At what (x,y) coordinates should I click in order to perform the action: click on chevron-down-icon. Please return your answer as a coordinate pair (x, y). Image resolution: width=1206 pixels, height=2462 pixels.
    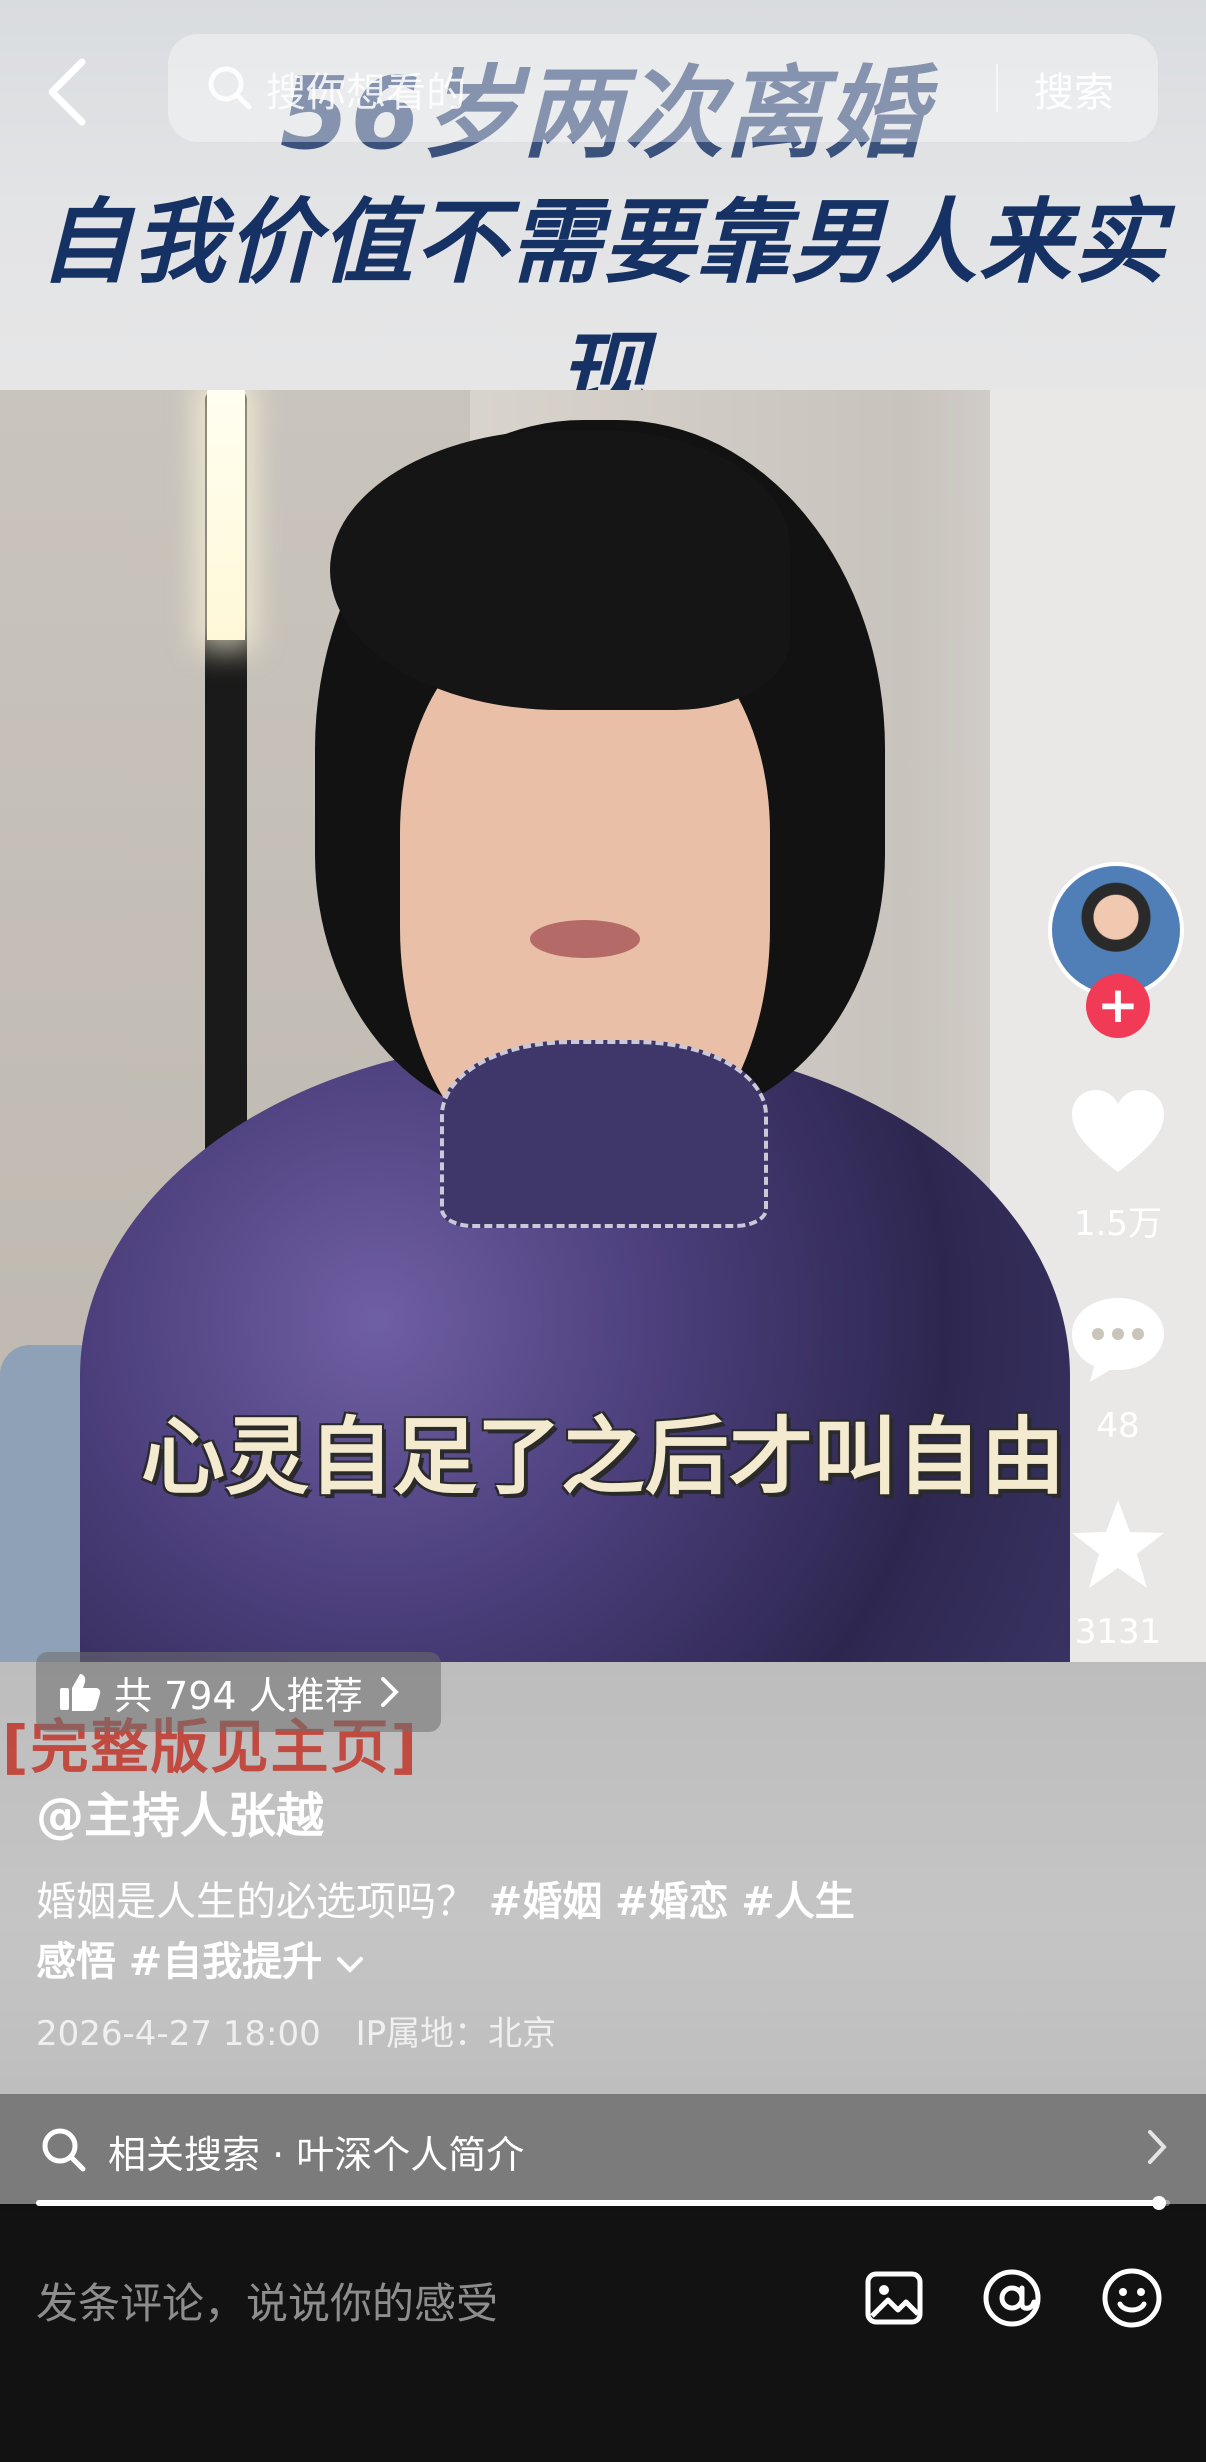
    Looking at the image, I should click on (350, 1965).